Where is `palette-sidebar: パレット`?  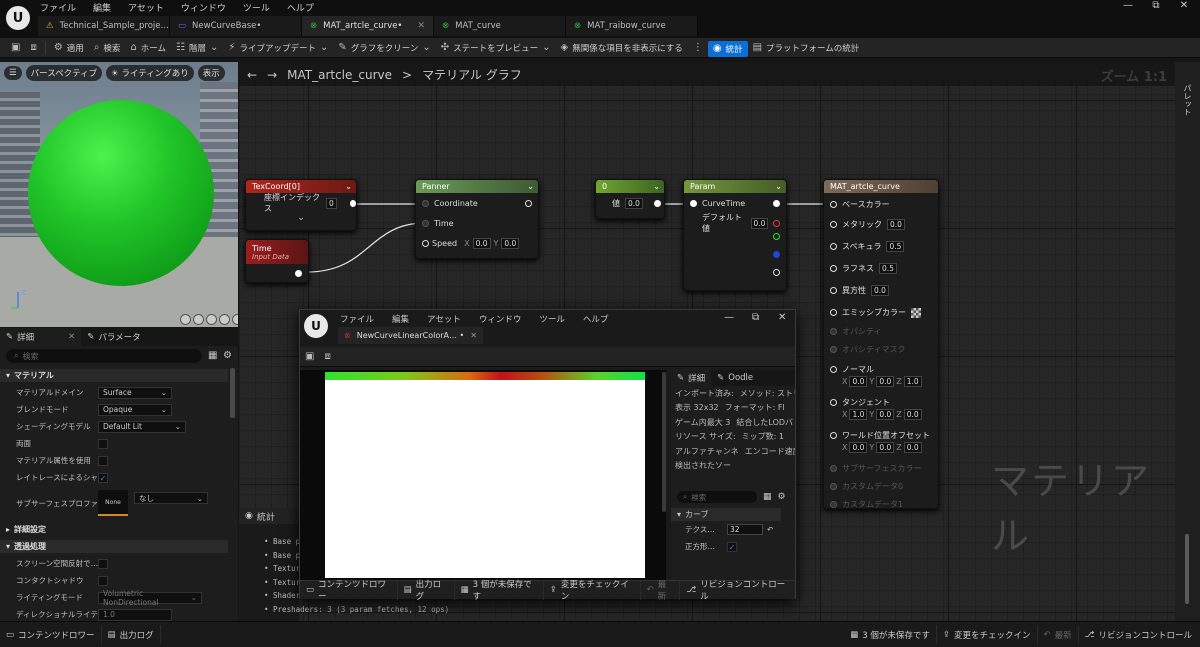
palette-sidebar: パレット is located at coordinates (1187, 341).